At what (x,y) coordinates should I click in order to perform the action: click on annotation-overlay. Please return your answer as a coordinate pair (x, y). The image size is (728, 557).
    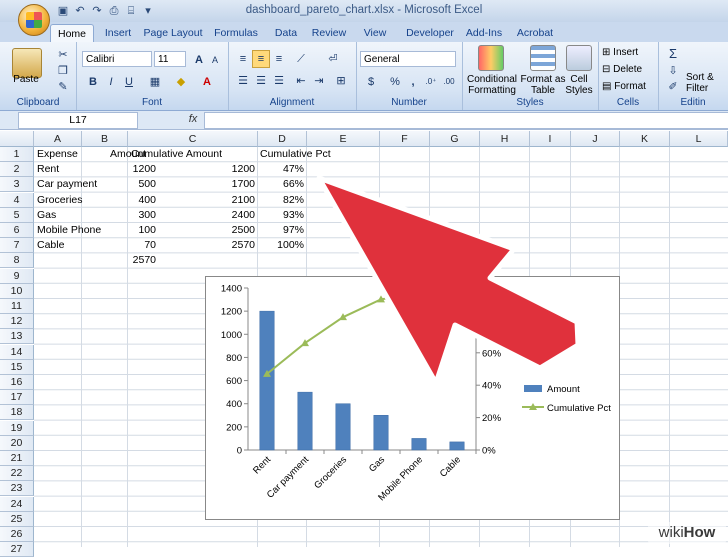
    Looking at the image, I should click on (448, 280).